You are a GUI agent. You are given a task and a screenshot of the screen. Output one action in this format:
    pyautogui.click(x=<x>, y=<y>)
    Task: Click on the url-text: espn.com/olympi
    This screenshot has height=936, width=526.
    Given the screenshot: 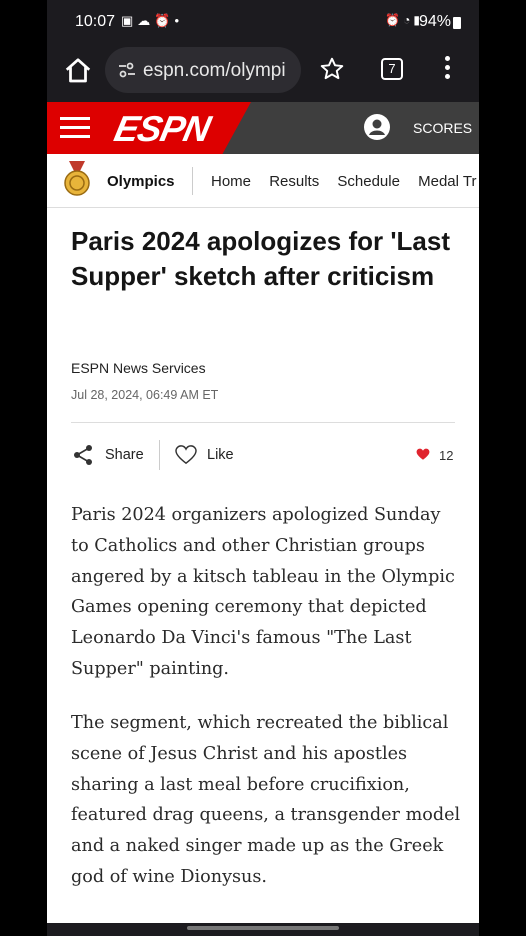 What is the action you would take?
    pyautogui.click(x=214, y=70)
    